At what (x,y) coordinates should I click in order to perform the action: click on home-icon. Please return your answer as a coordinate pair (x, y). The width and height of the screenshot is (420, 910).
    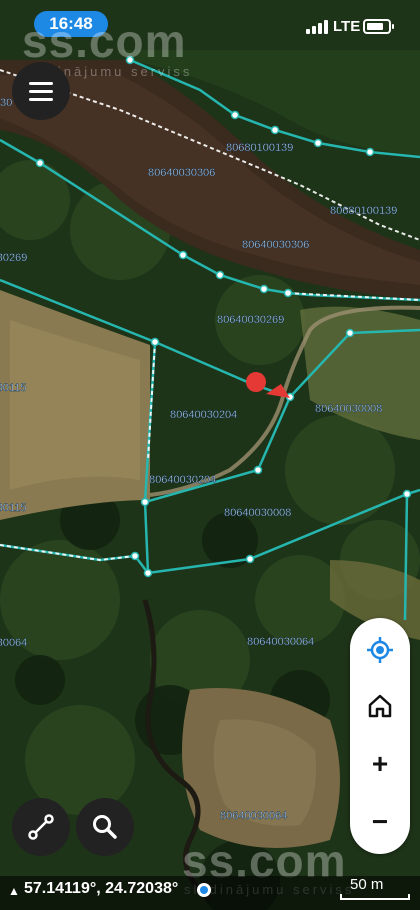
    Looking at the image, I should click on (380, 706).